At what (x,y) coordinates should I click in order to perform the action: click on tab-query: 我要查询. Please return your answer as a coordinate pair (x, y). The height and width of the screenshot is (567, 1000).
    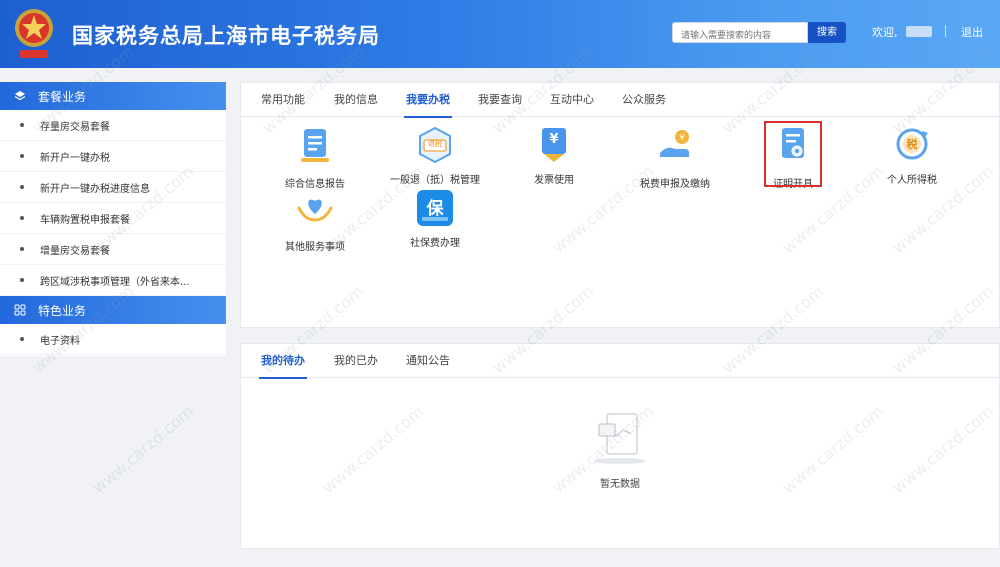
    Looking at the image, I should click on (500, 100).